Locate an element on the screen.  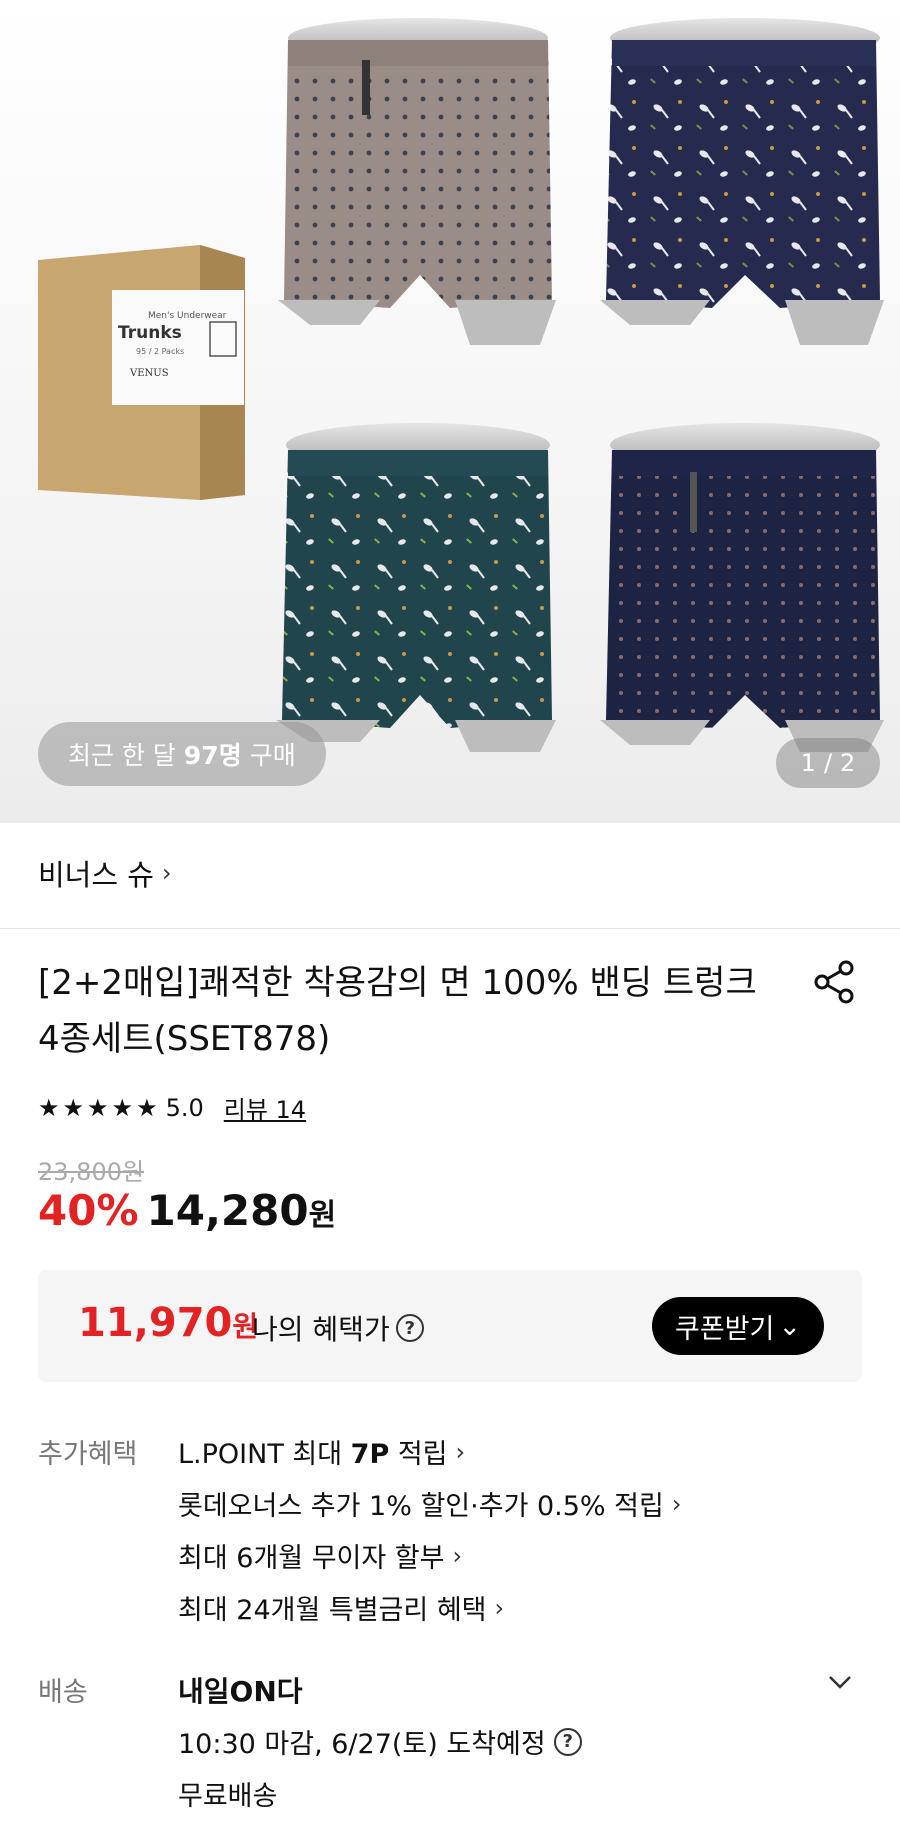
box-label-title: Trunks is located at coordinates (150, 333).